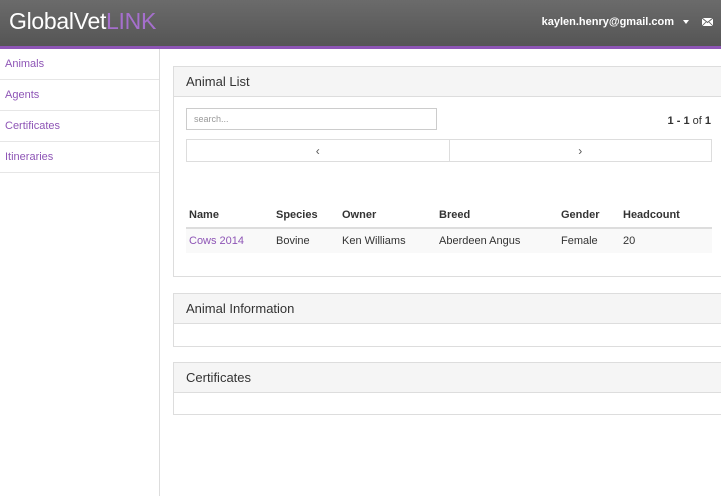 This screenshot has height=496, width=721. I want to click on cell-breed: Aberdeen Angus, so click(497, 240).